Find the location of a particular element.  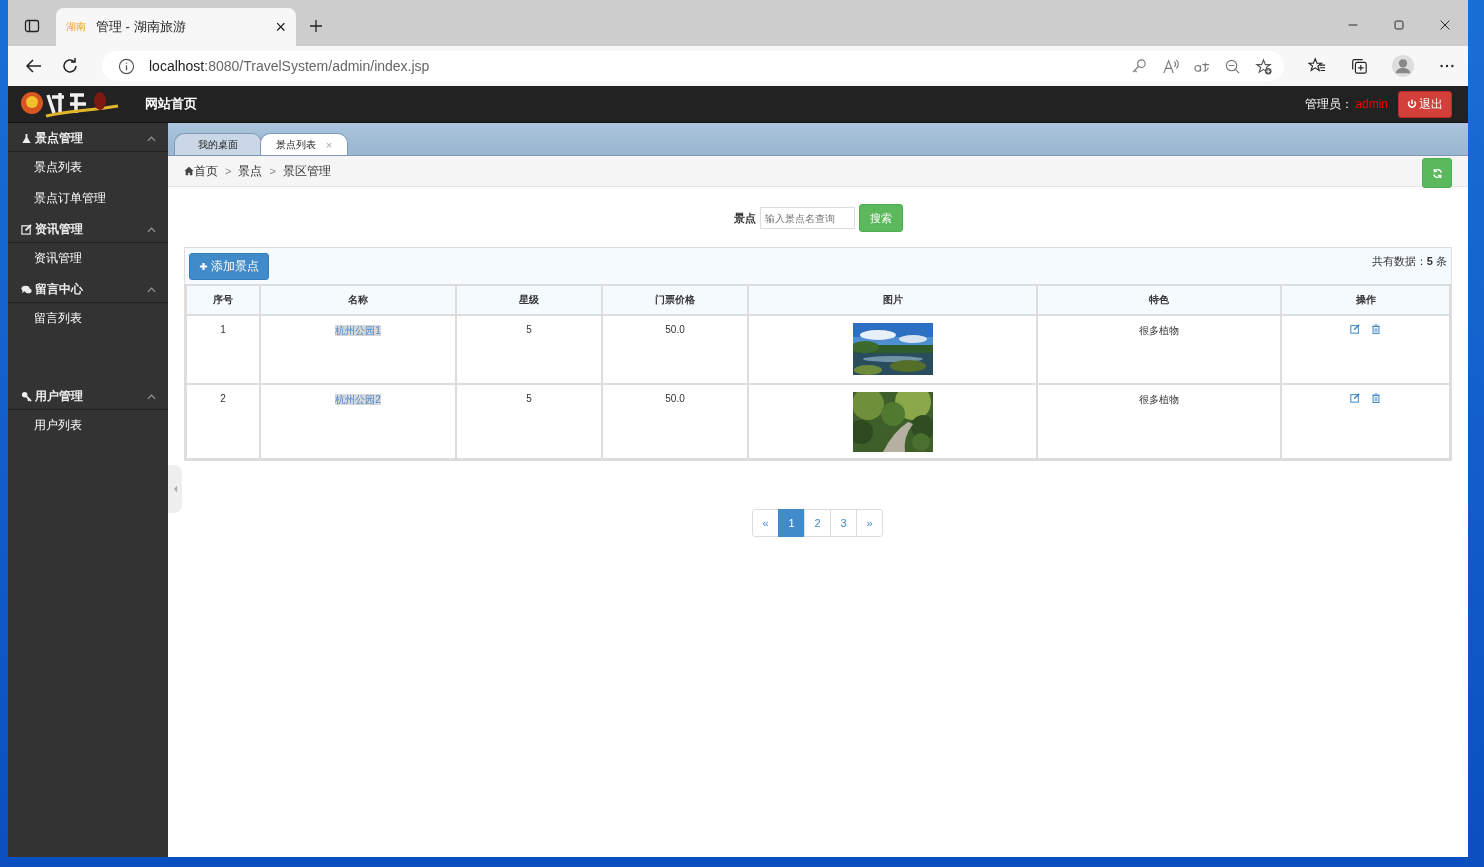

new-tab-icon is located at coordinates (316, 26).